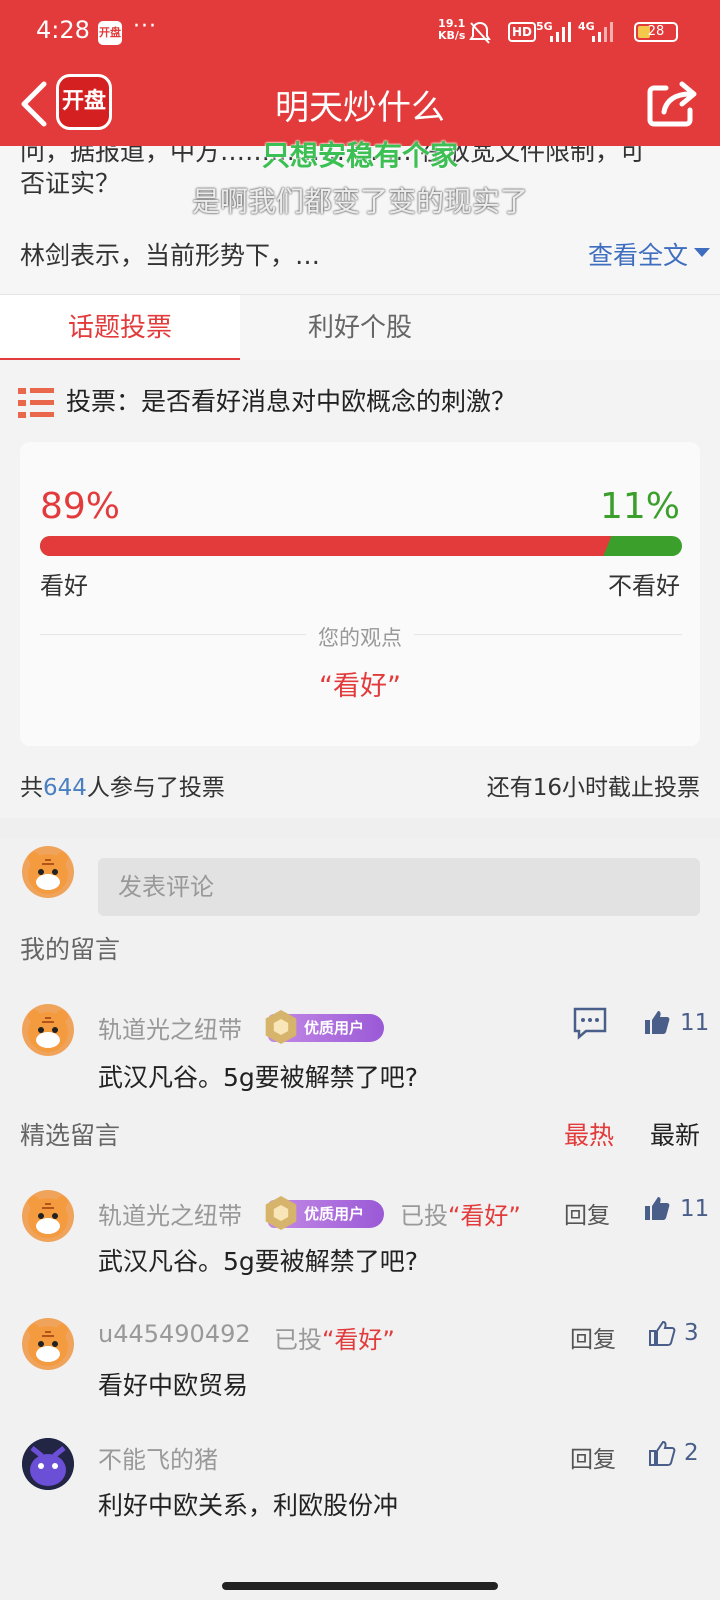  Describe the element at coordinates (84, 102) in the screenshot. I see `app-logo: 开盘` at that location.